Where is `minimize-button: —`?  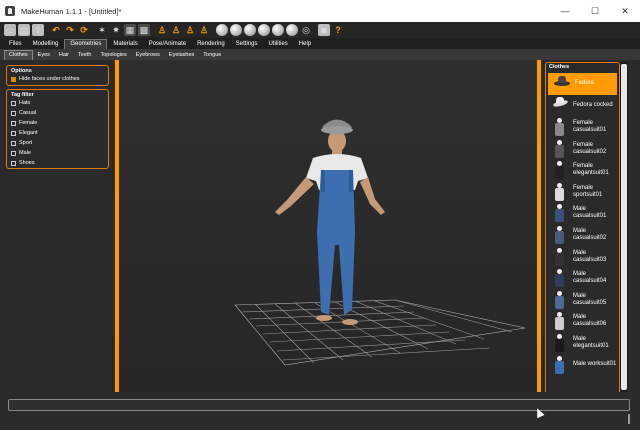 minimize-button: — is located at coordinates (565, 11).